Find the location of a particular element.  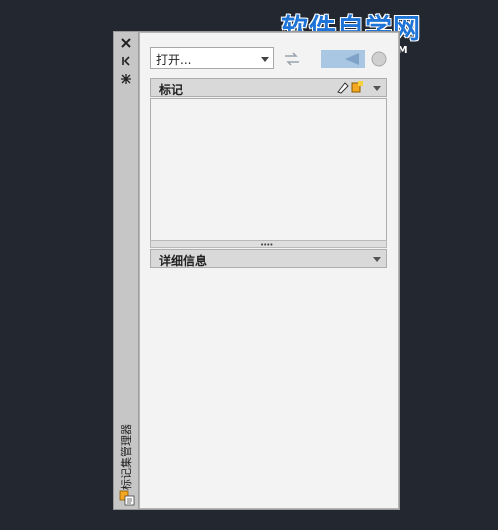

splitter-handle: •••• is located at coordinates (268, 244).